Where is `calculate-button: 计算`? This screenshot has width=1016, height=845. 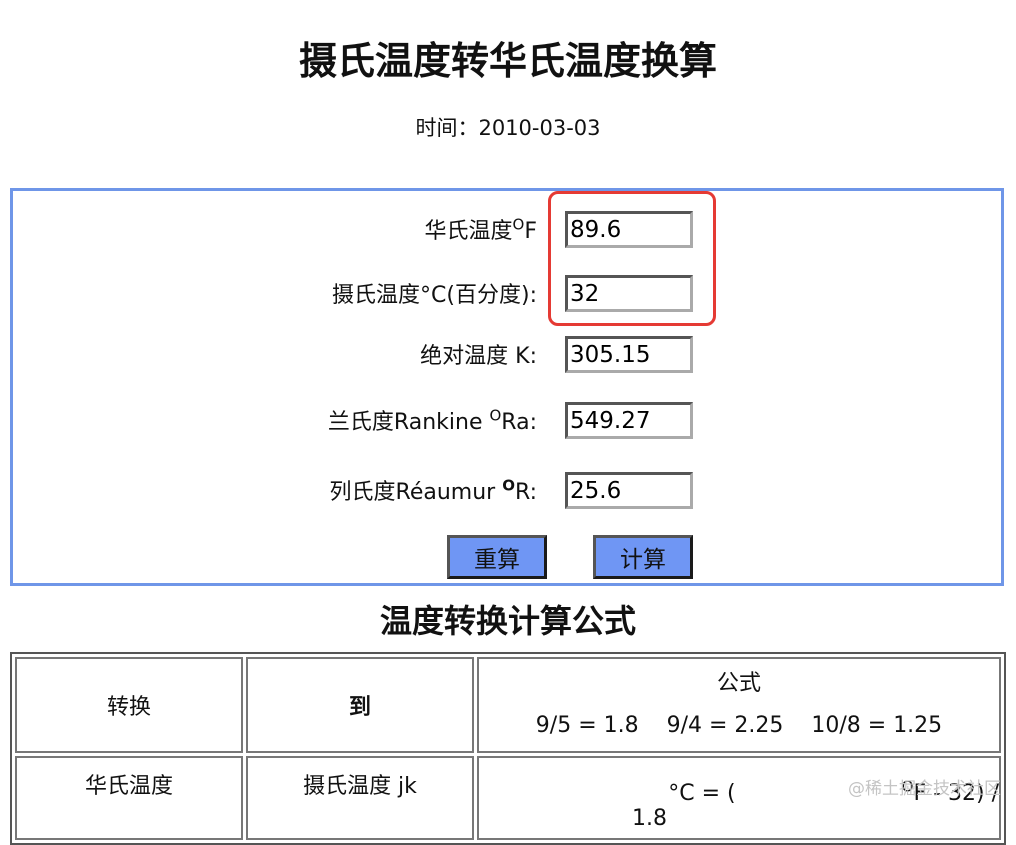
calculate-button: 计算 is located at coordinates (643, 557).